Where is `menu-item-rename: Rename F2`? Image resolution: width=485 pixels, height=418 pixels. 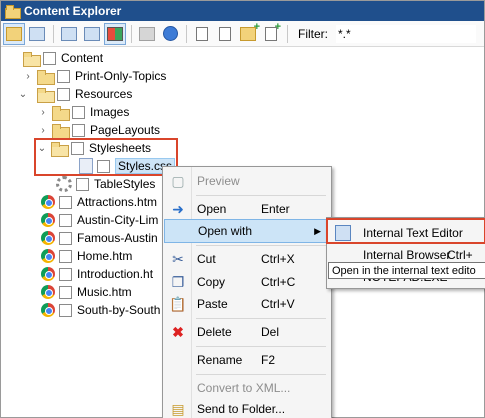
menu-item-rename: Rename F2 is located at coordinates (247, 360).